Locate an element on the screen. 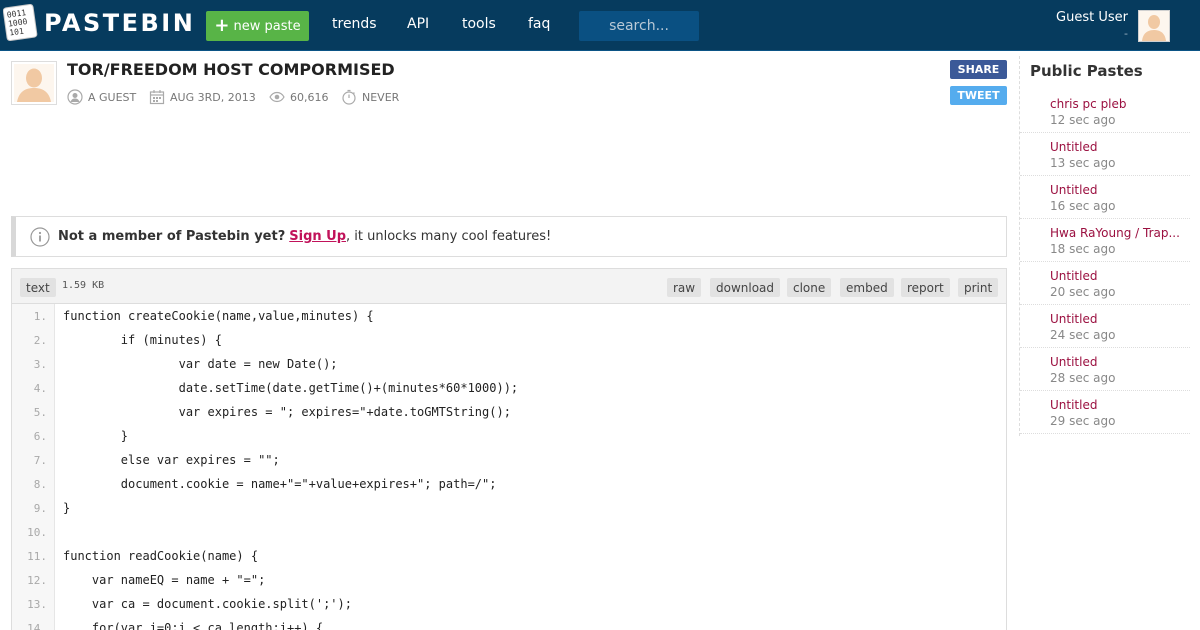  code-text: var date = new Date(); is located at coordinates (200, 364).